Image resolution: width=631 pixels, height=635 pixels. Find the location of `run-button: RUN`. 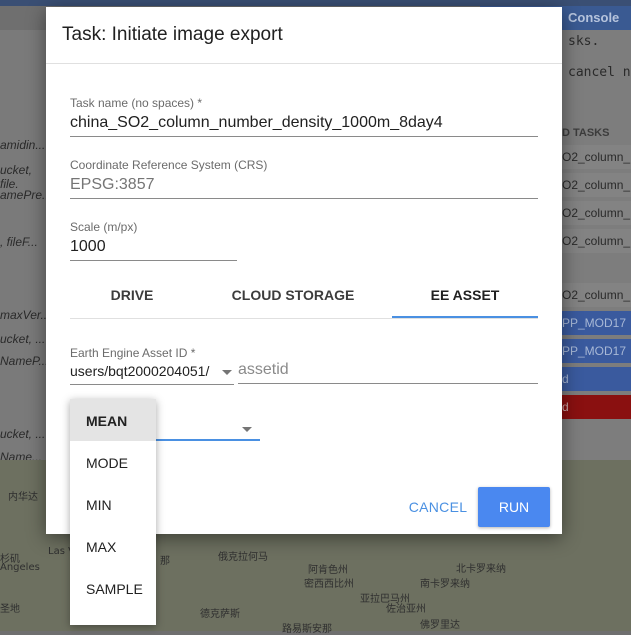

run-button: RUN is located at coordinates (514, 507).